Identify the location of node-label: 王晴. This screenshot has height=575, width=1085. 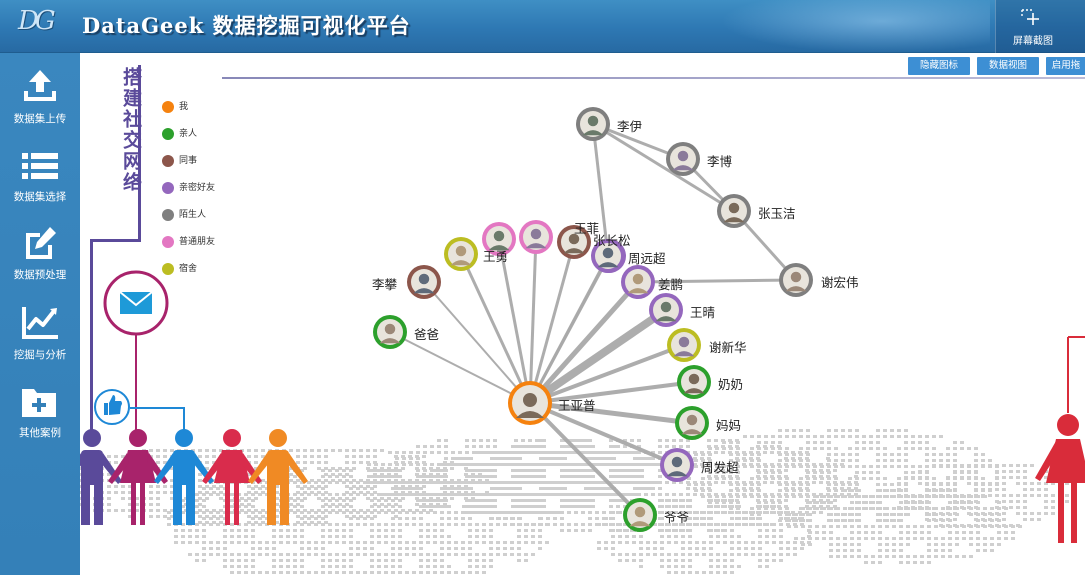
(703, 312).